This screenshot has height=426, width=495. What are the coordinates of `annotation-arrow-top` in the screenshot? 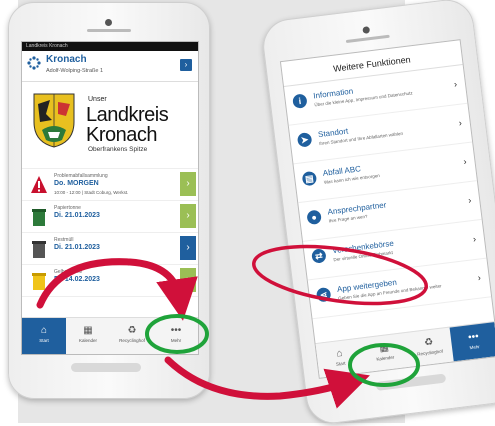 It's located at (117, 289).